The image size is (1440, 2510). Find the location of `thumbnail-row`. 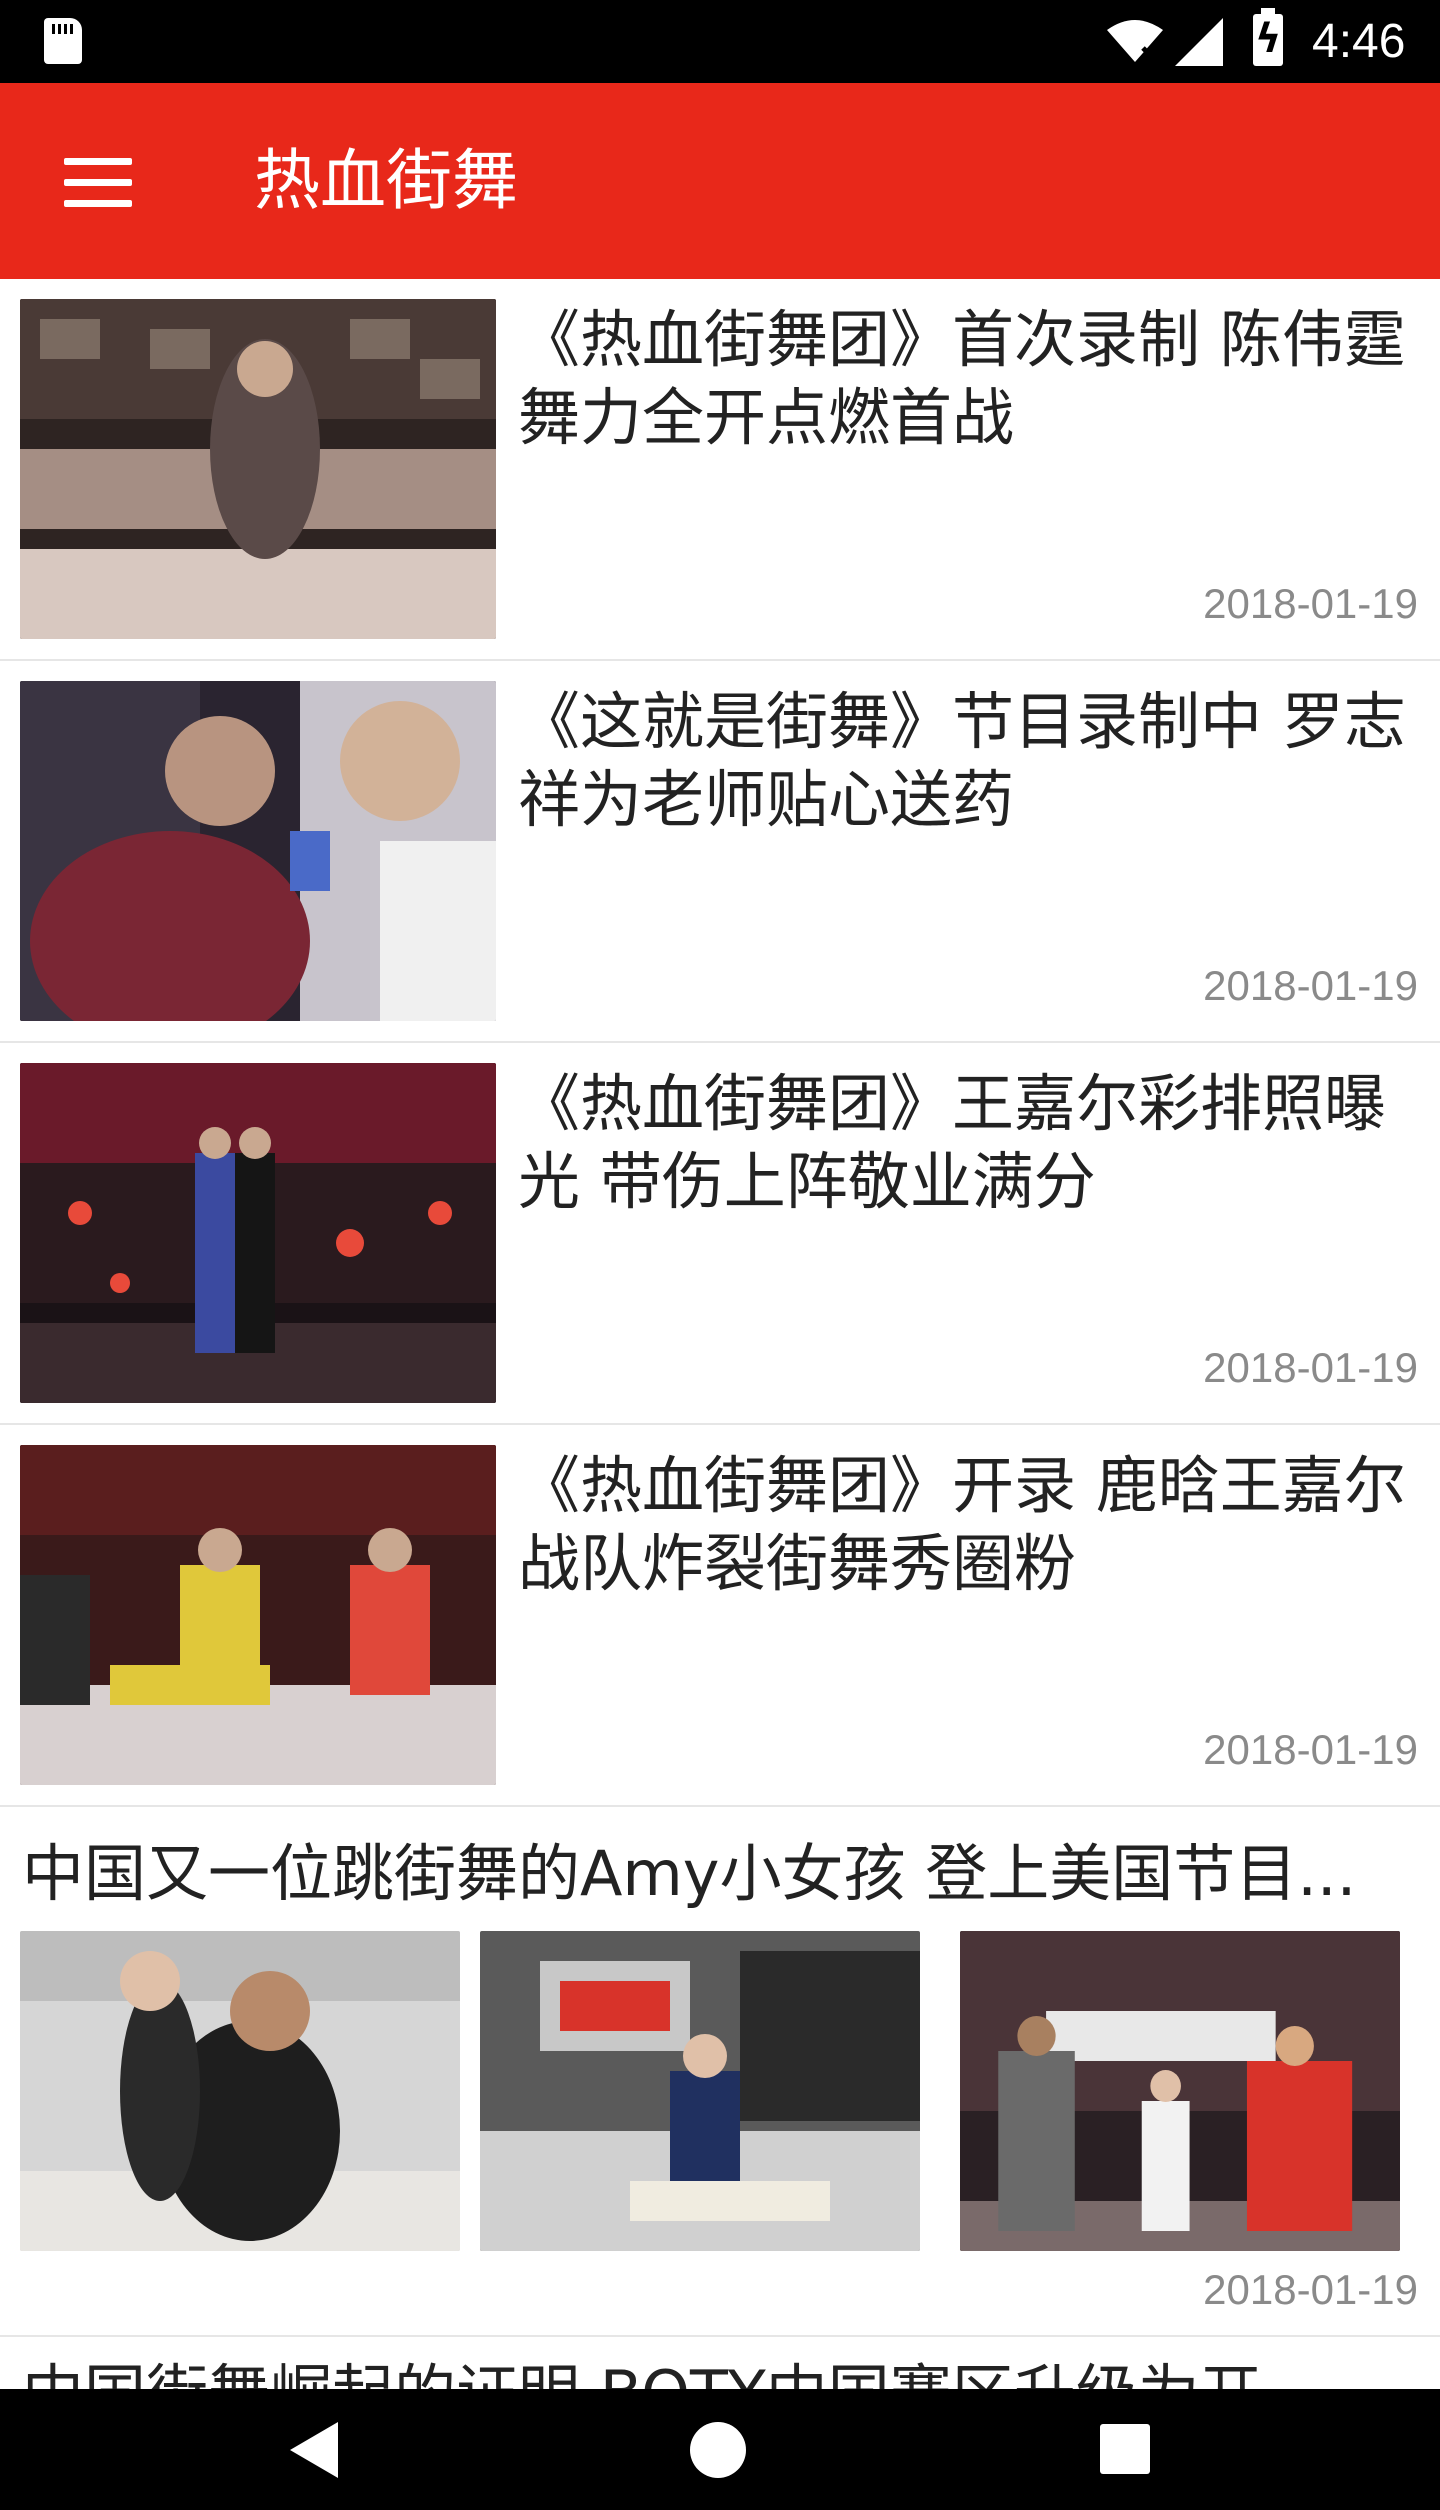

thumbnail-row is located at coordinates (720, 2091).